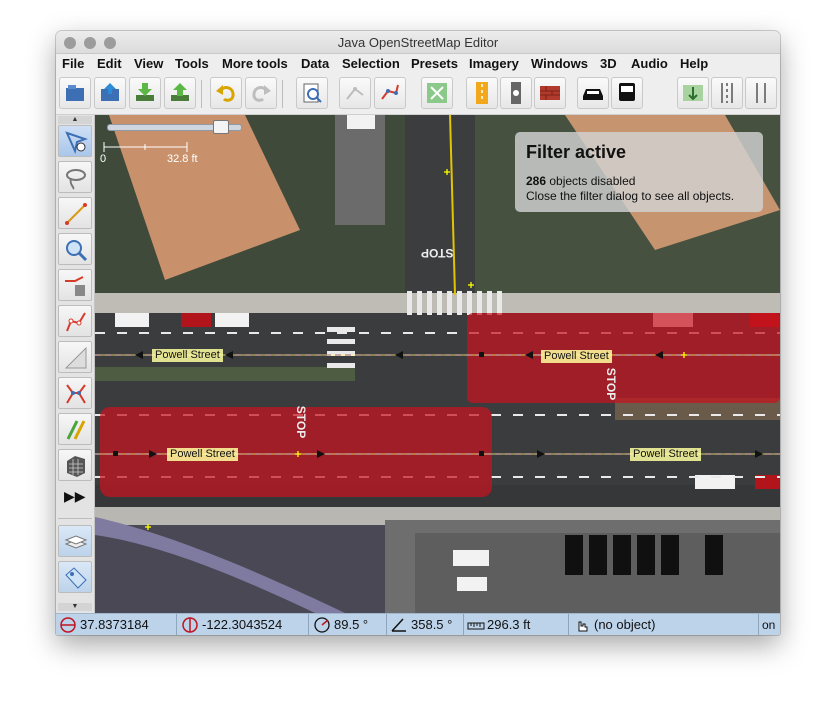 The height and width of the screenshot is (715, 836). What do you see at coordinates (591, 181) in the screenshot?
I see `disabled-count-suffix: objects disabled` at bounding box center [591, 181].